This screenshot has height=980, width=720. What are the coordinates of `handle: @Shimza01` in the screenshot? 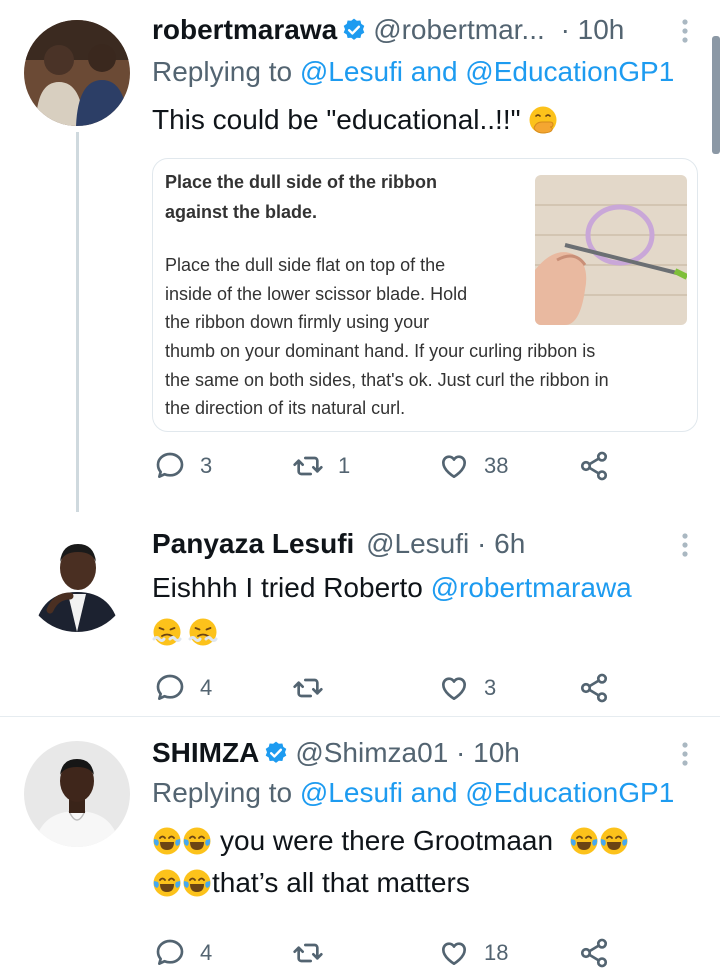 It's located at (371, 752).